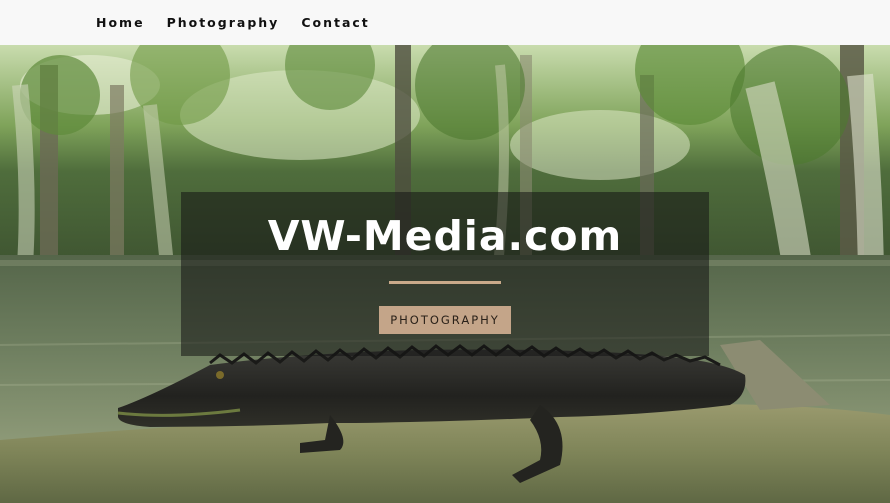 Image resolution: width=890 pixels, height=503 pixels. Describe the element at coordinates (120, 22) in the screenshot. I see `nav-link-home: Home` at that location.